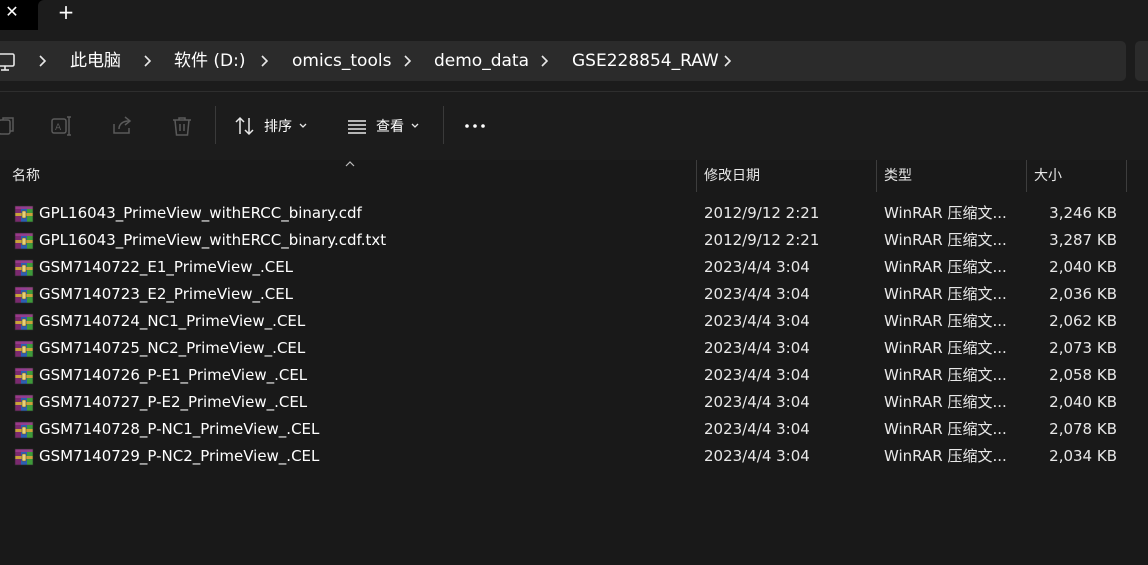 The width and height of the screenshot is (1148, 565). Describe the element at coordinates (574, 176) in the screenshot. I see `column-header: 名称 修改日期 类型 大小` at that location.